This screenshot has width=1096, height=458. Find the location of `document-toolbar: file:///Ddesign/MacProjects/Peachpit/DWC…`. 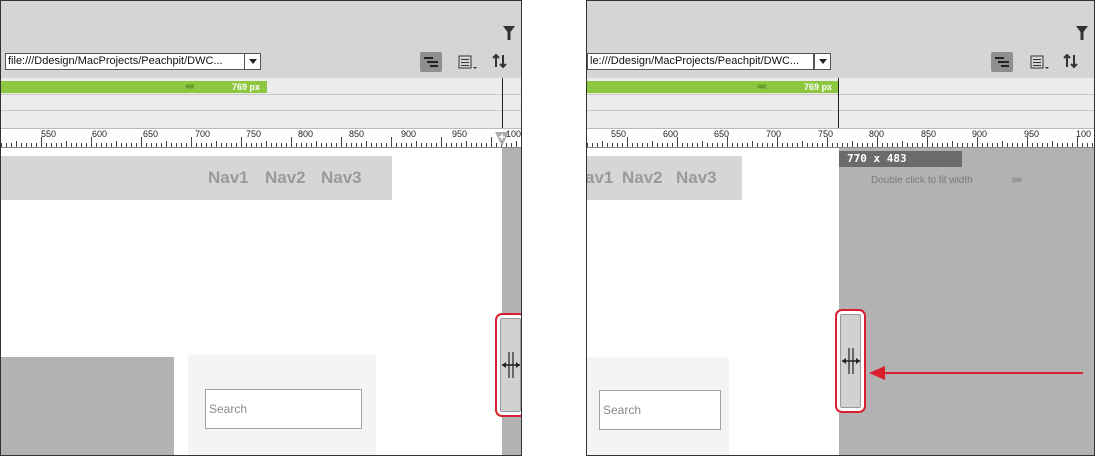

document-toolbar: file:///Ddesign/MacProjects/Peachpit/DWC… is located at coordinates (261, 39).